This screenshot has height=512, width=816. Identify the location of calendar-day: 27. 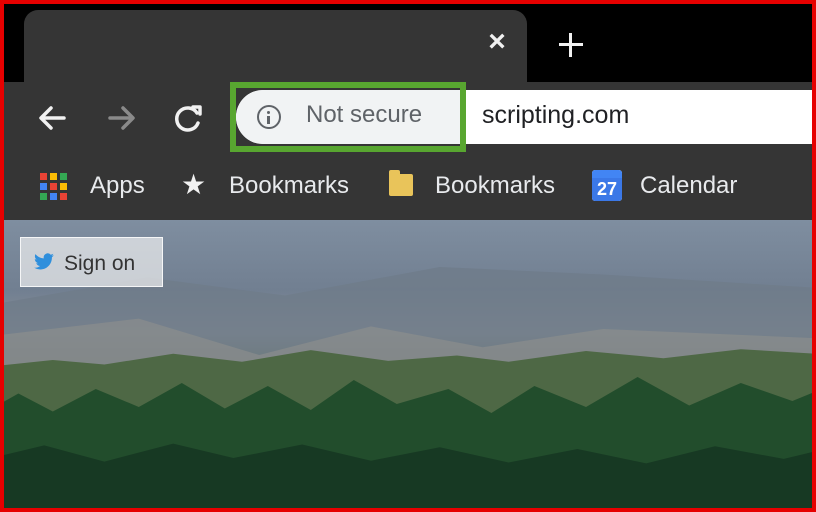
(607, 189).